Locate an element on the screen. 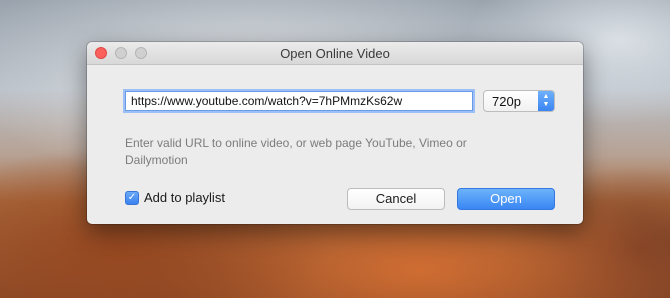 This screenshot has width=670, height=298. title-bar: Open Online Video is located at coordinates (335, 53).